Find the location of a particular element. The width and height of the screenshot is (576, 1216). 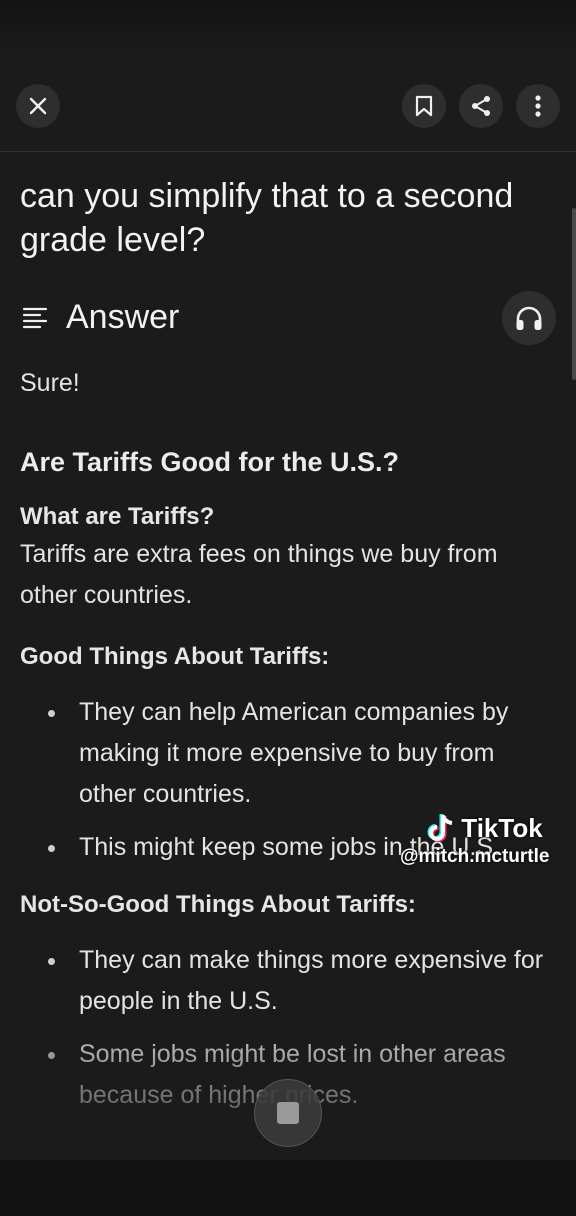

section-title: Not-So-Good Things About Tariffs: is located at coordinates (218, 904).